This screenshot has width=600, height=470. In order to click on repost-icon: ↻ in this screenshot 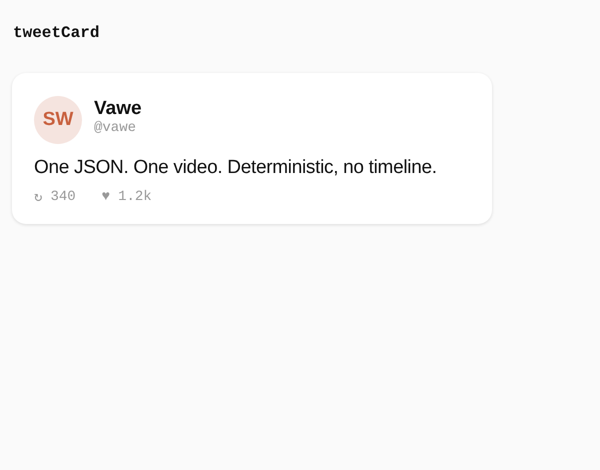, I will do `click(38, 197)`.